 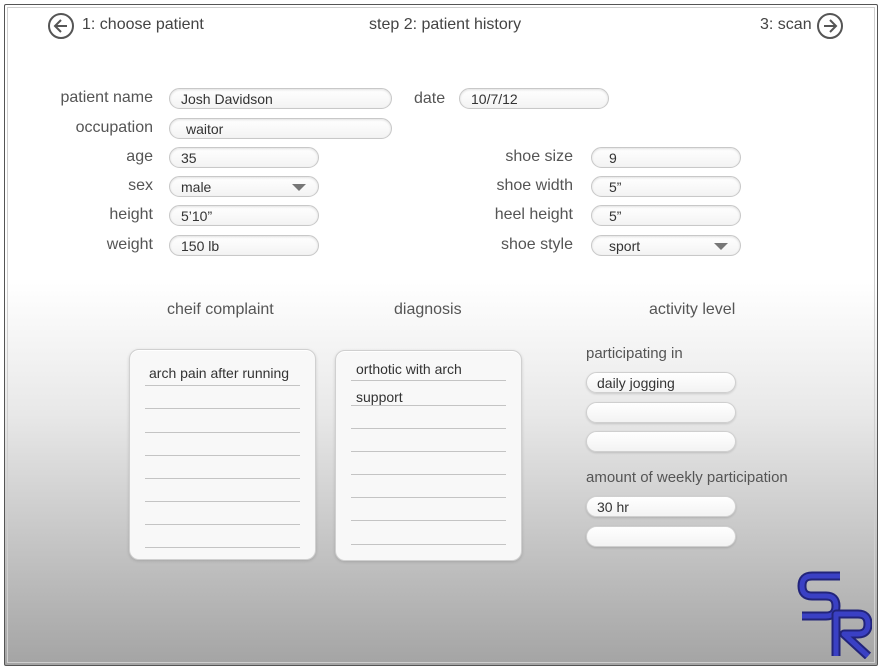 What do you see at coordinates (692, 309) in the screenshot?
I see `activity-level-heading: activity level` at bounding box center [692, 309].